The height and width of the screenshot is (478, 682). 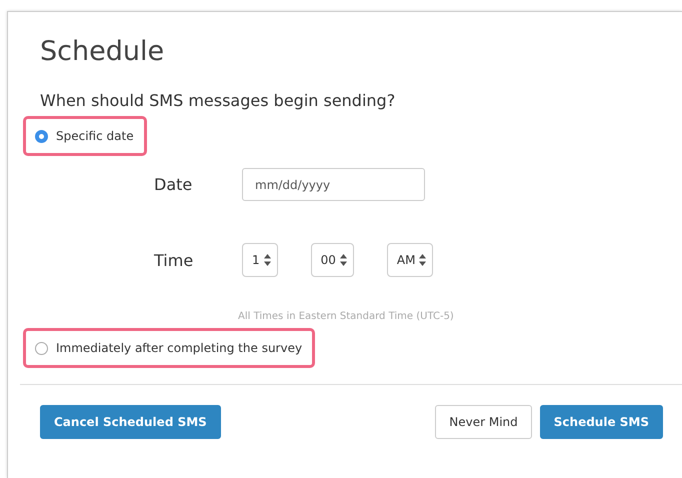 What do you see at coordinates (410, 260) in the screenshot?
I see `time-select: AM` at bounding box center [410, 260].